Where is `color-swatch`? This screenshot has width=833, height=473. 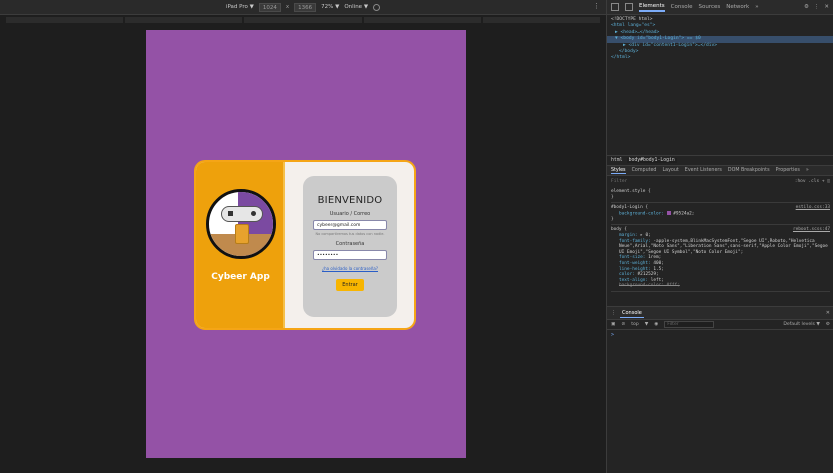 color-swatch is located at coordinates (668, 212).